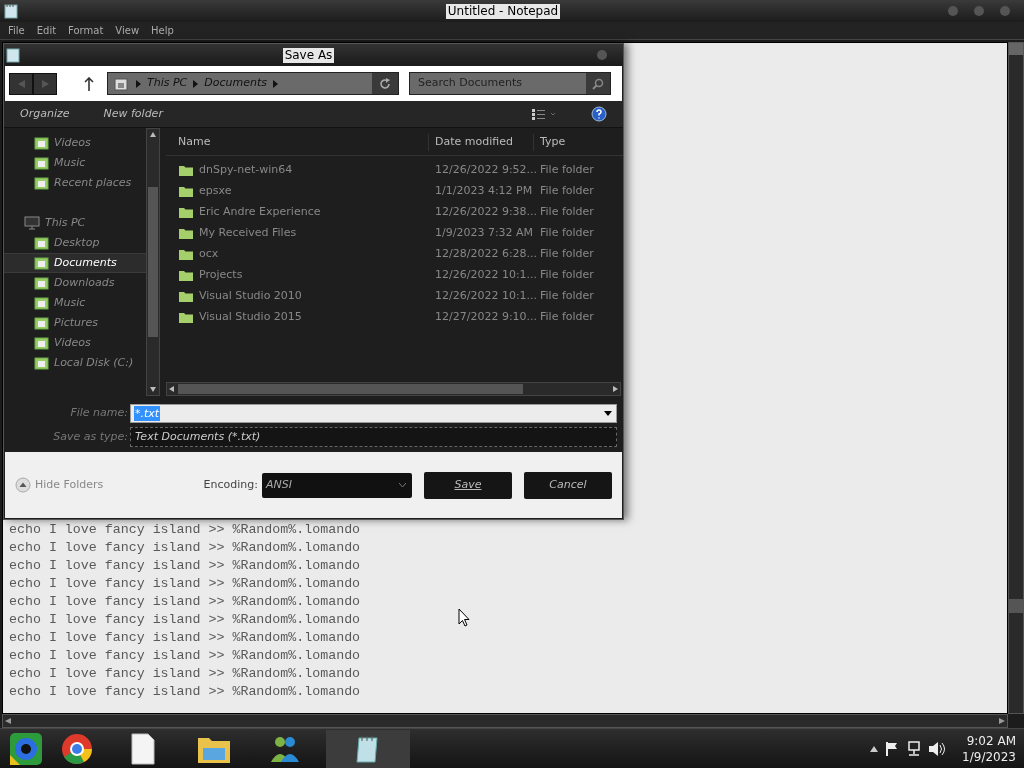 The width and height of the screenshot is (1024, 768). I want to click on forward-button, so click(45, 83).